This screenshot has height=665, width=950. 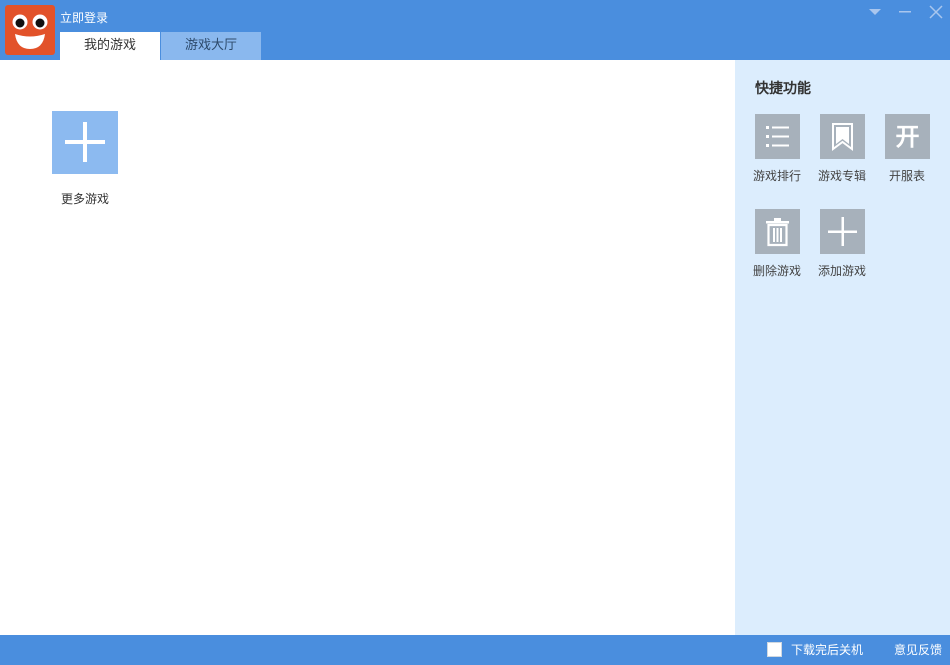 I want to click on smiley-face-icon, so click(x=30, y=31).